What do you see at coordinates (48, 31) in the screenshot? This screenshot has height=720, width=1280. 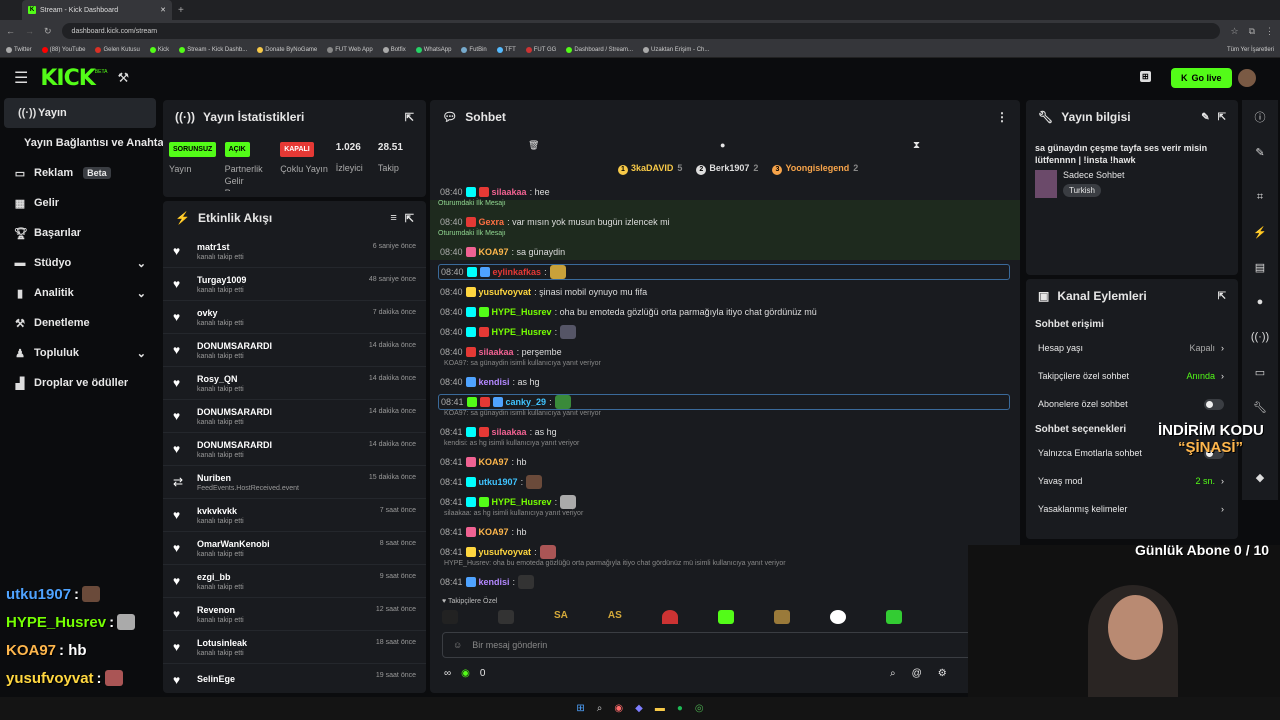 I see `reload-icon: ↻` at bounding box center [48, 31].